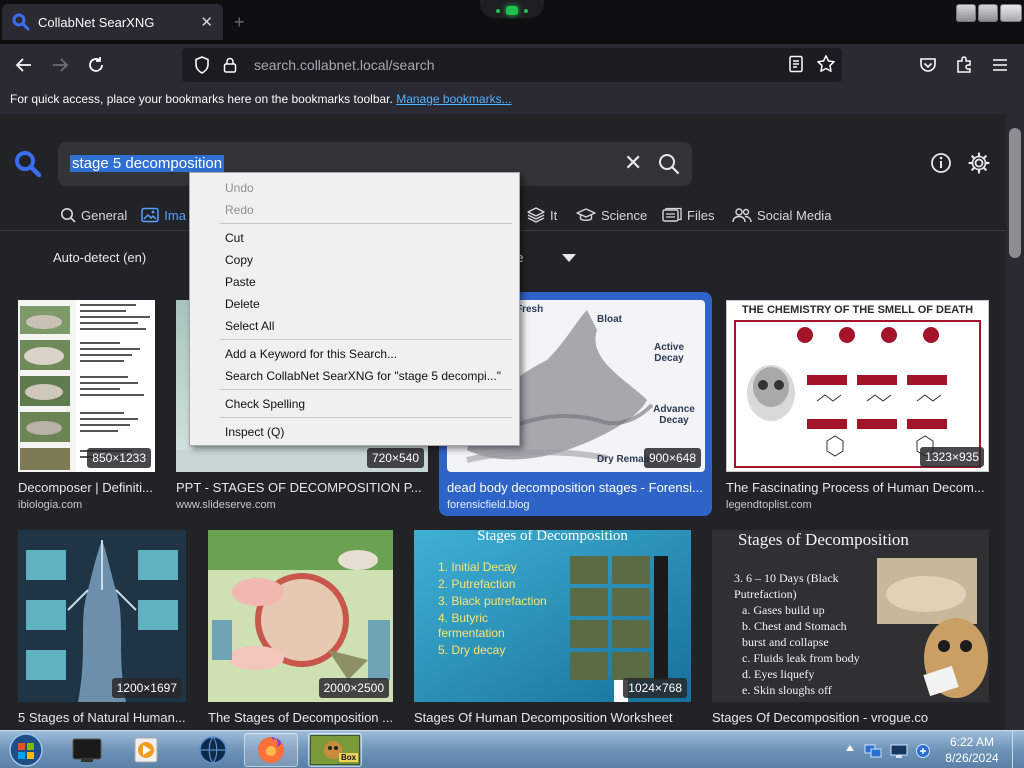  I want to click on show-hidden-icons-icon, so click(850, 748).